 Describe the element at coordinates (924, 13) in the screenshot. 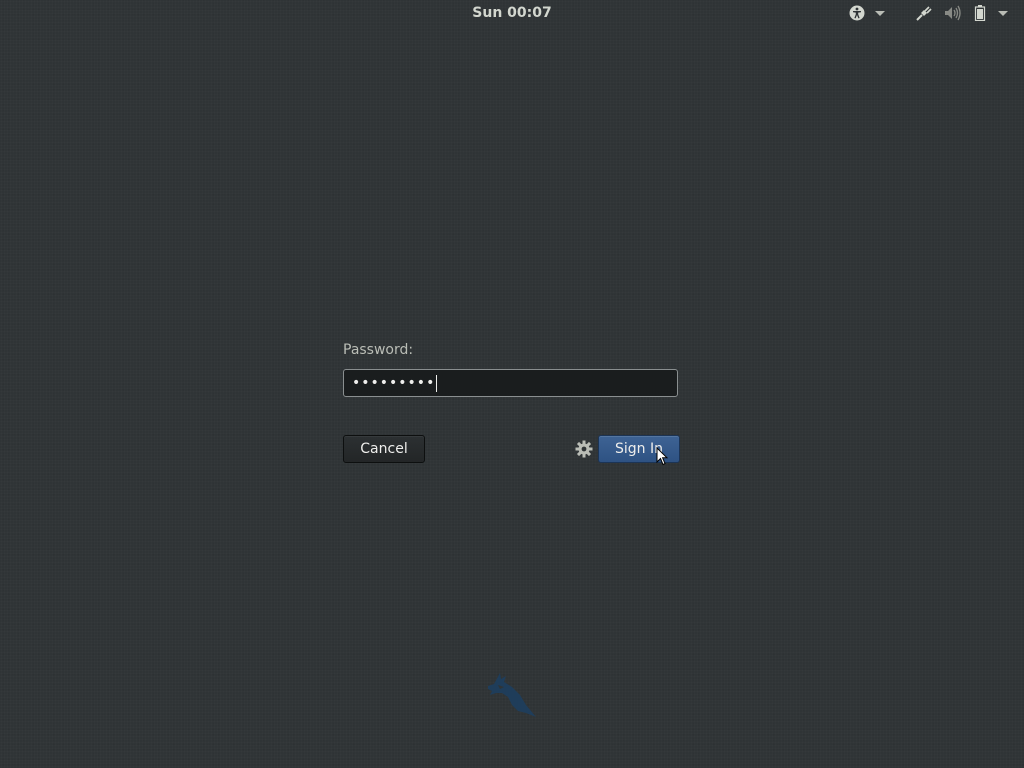

I see `wired-network-icon` at that location.